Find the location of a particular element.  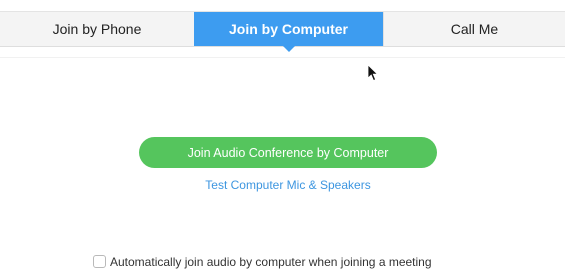

tab-label: Join by Phone is located at coordinates (97, 29).